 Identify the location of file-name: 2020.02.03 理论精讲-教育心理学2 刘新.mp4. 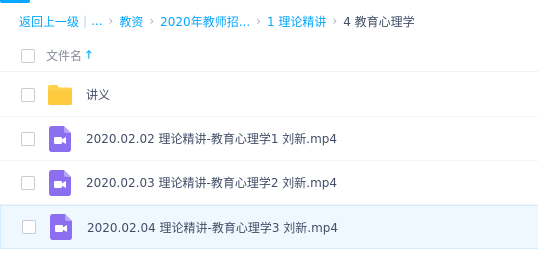
(211, 182).